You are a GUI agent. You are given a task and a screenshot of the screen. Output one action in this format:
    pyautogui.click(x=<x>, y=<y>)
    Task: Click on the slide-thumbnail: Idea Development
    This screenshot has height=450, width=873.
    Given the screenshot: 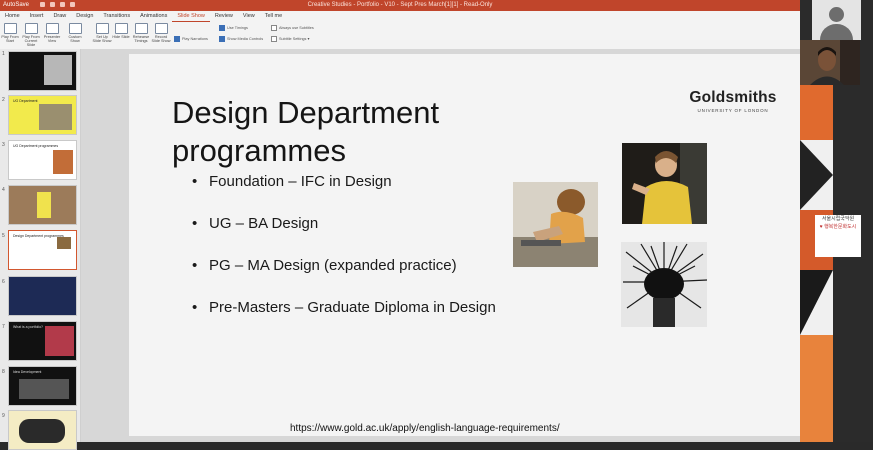 What is the action you would take?
    pyautogui.click(x=42, y=386)
    